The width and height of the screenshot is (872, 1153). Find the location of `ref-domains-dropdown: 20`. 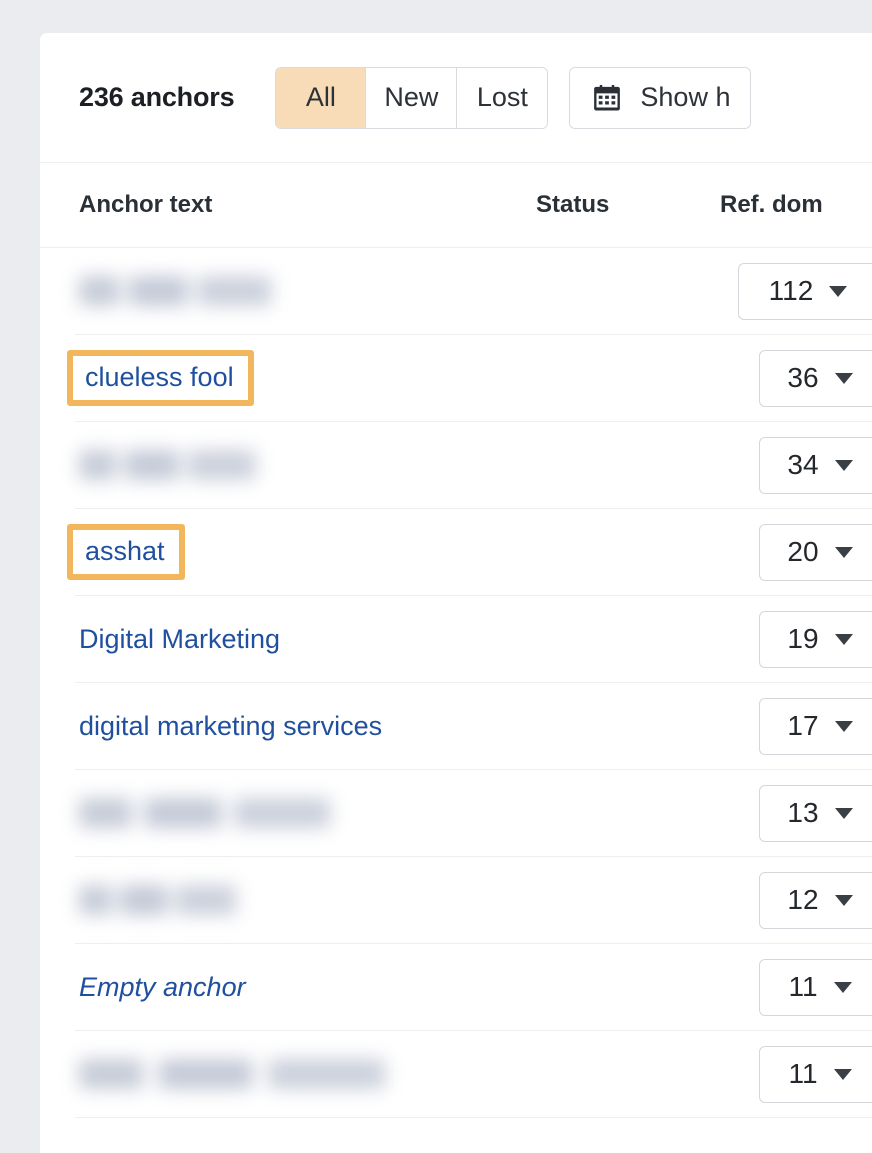

ref-domains-dropdown: 20 is located at coordinates (815, 552).